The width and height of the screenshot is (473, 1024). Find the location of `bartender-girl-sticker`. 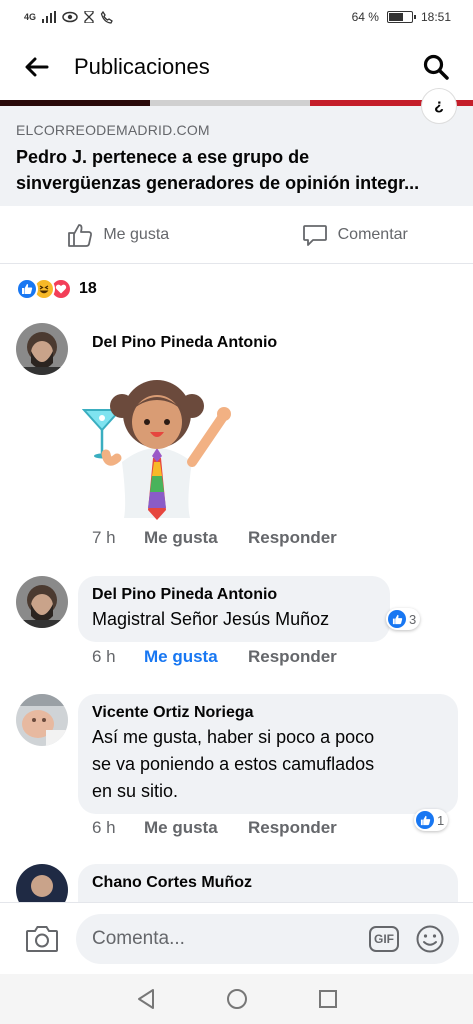

bartender-girl-sticker is located at coordinates (156, 448).